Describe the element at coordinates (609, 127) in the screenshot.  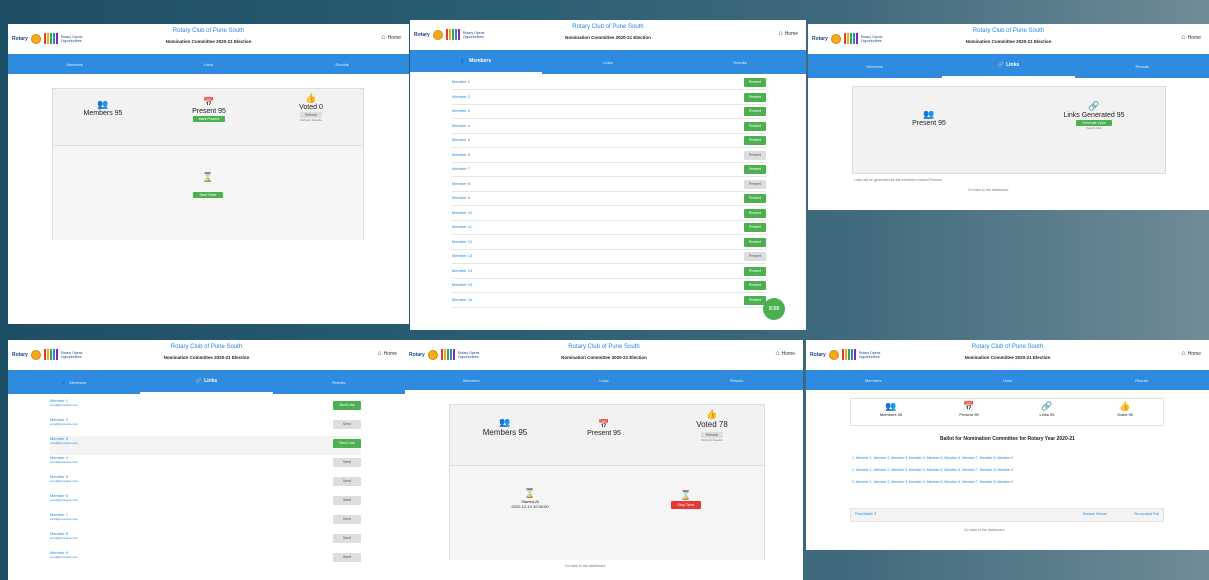
I see `member-row: Member 4 Present` at that location.